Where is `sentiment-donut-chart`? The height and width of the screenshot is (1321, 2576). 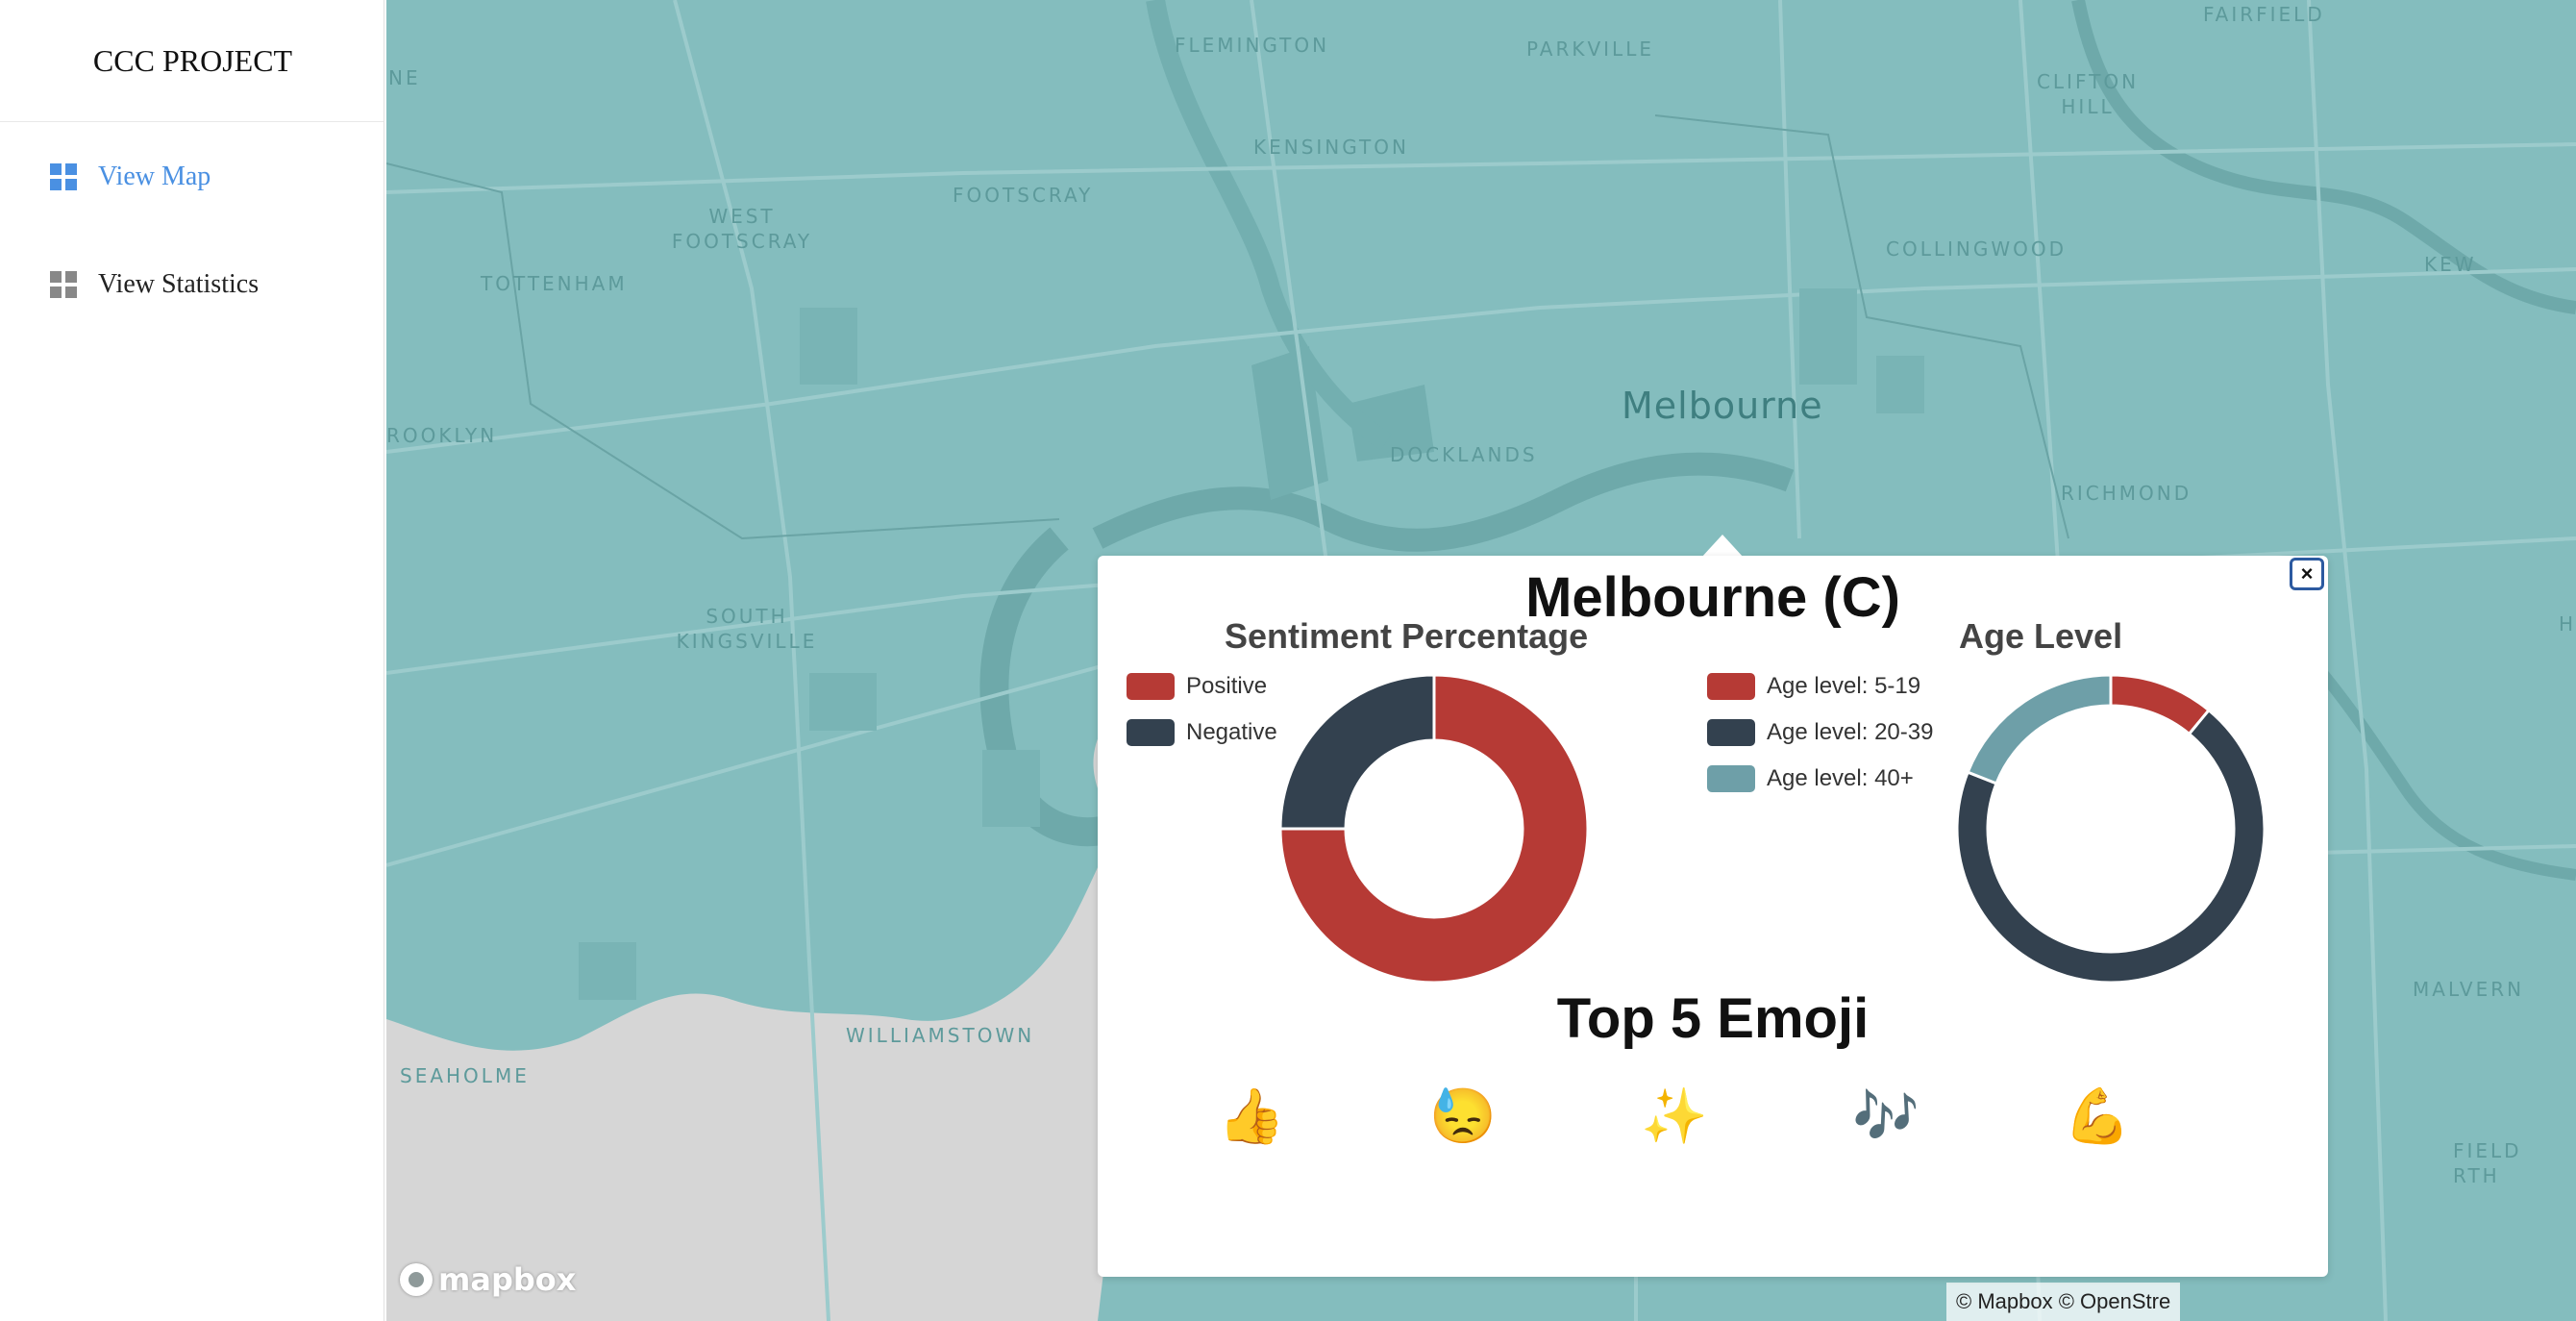
sentiment-donut-chart is located at coordinates (1434, 829).